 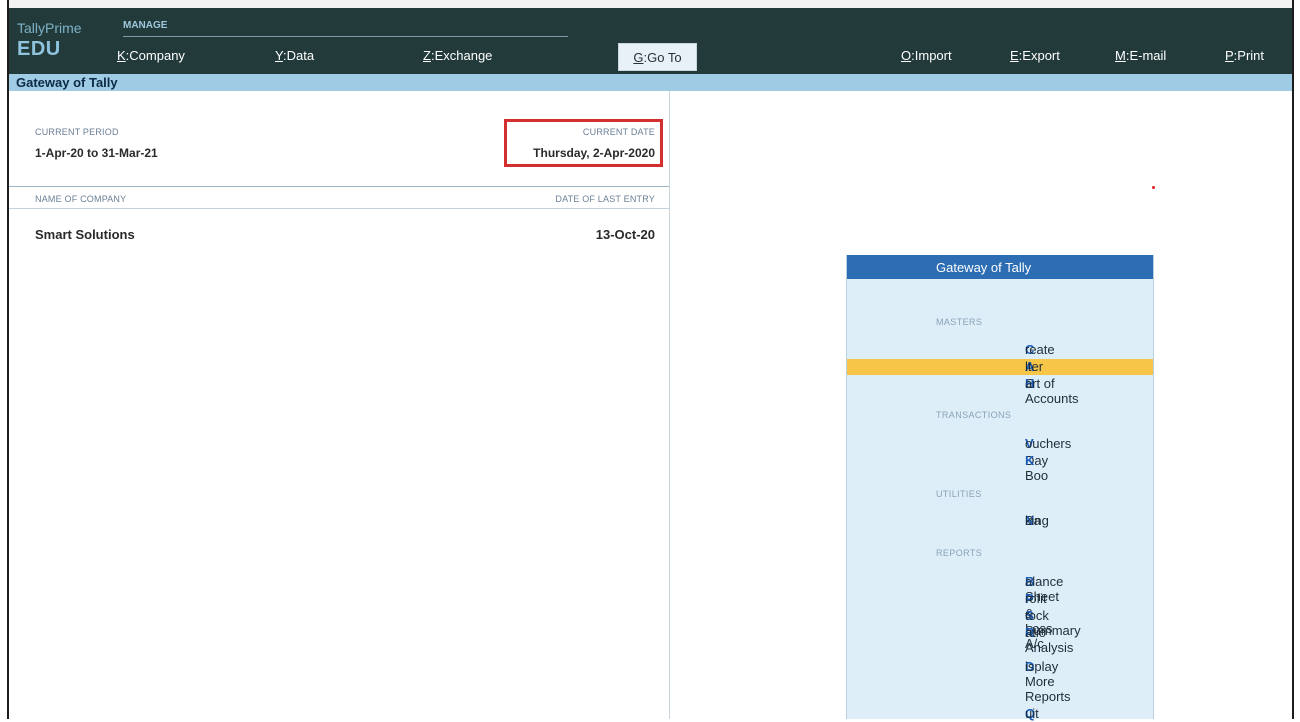 I want to click on menu-data-key: Y, so click(x=279, y=55).